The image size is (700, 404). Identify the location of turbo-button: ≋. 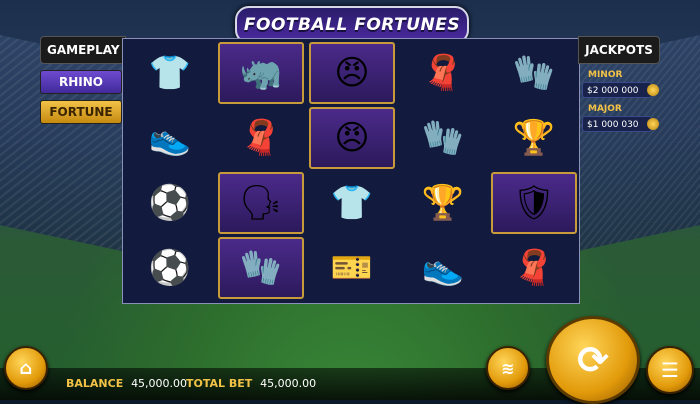
(508, 368).